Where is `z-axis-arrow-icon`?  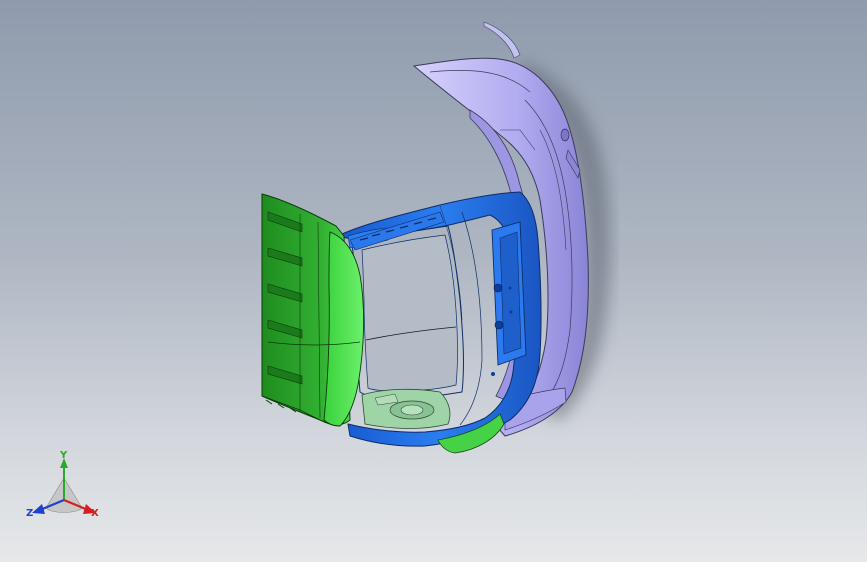 z-axis-arrow-icon is located at coordinates (38, 509).